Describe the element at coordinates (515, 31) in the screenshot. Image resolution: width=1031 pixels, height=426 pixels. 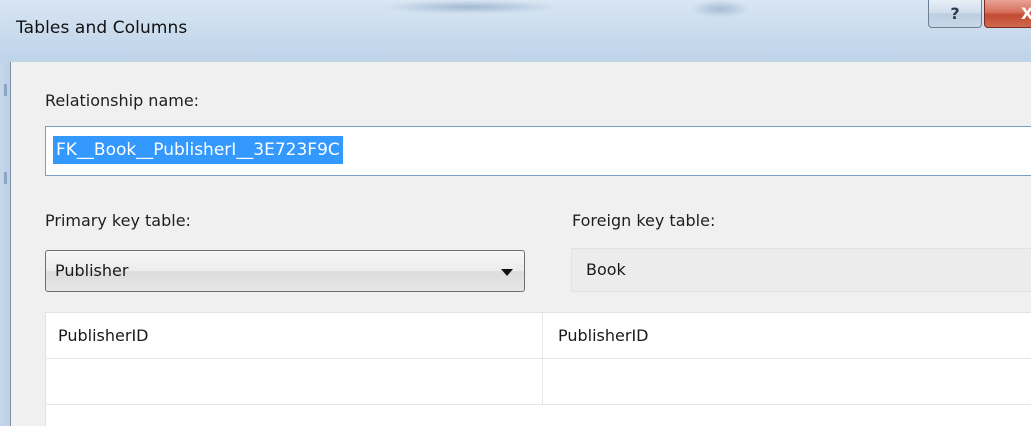
I see `title-bar: Tables and Columns ? X` at that location.